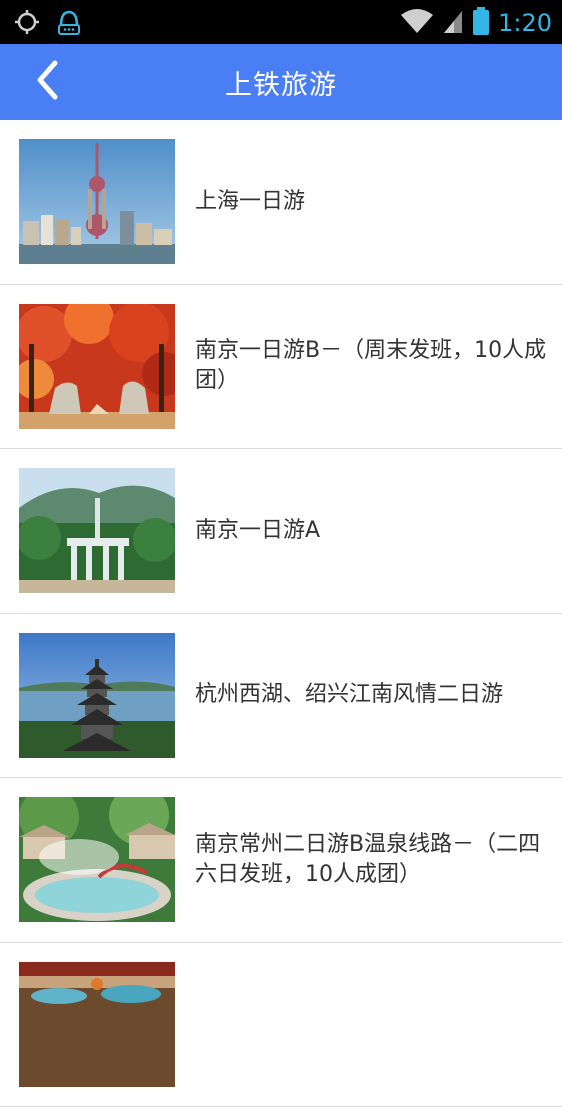  What do you see at coordinates (371, 860) in the screenshot?
I see `tour-title: 南京常州二日游B温泉线路－（二四六日发班，10人成团）` at bounding box center [371, 860].